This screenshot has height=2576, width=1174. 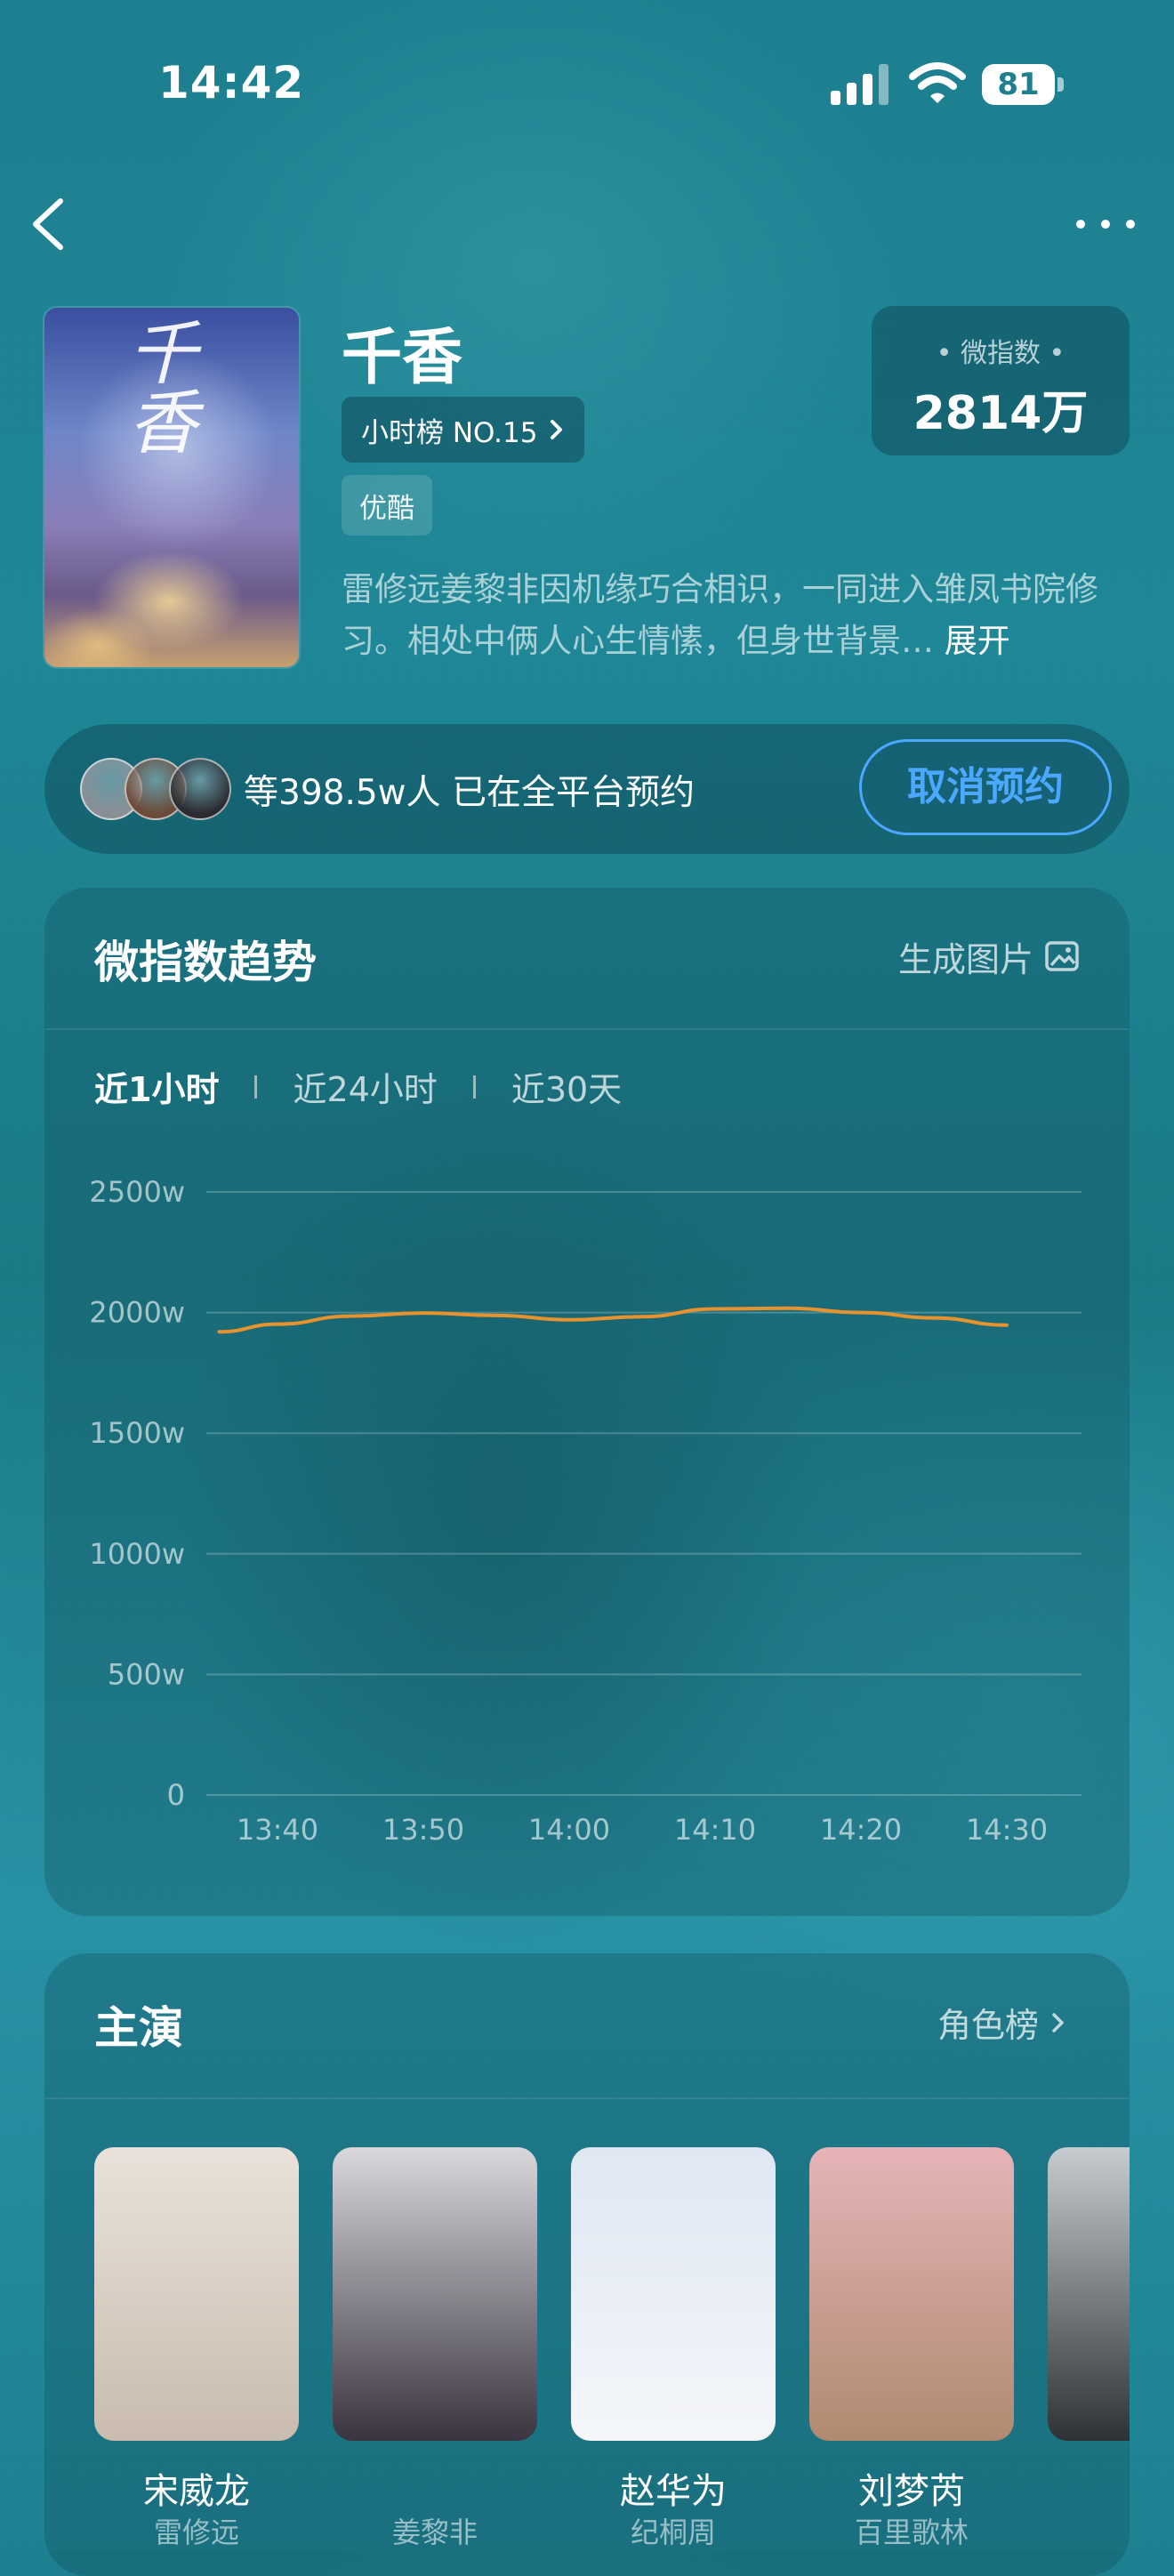 I want to click on back-icon, so click(x=49, y=224).